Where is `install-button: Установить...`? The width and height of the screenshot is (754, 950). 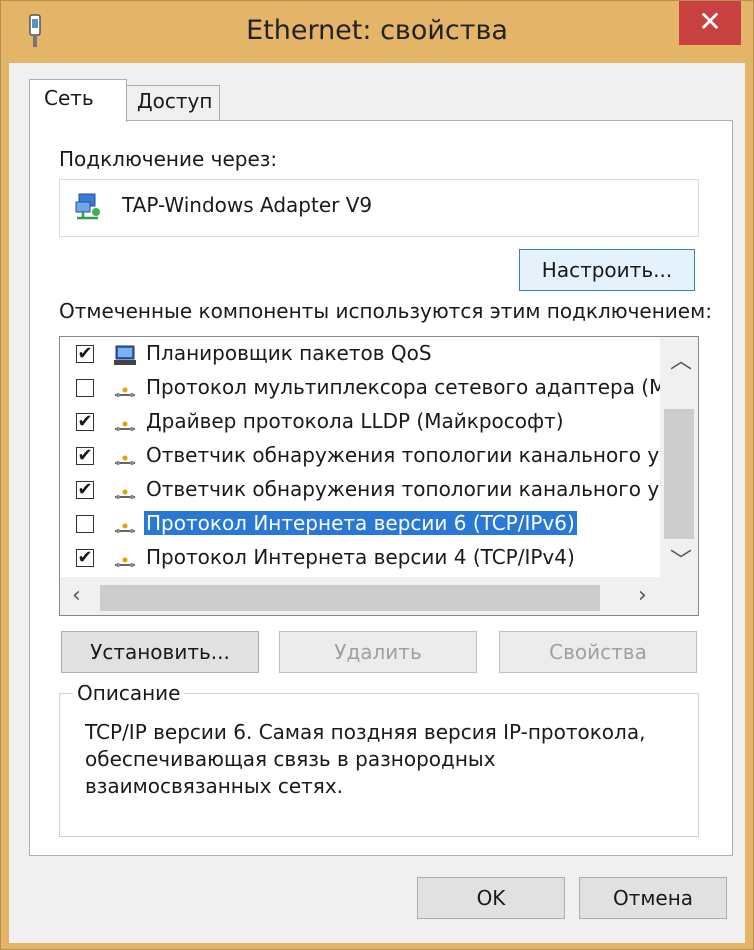 install-button: Установить... is located at coordinates (160, 652).